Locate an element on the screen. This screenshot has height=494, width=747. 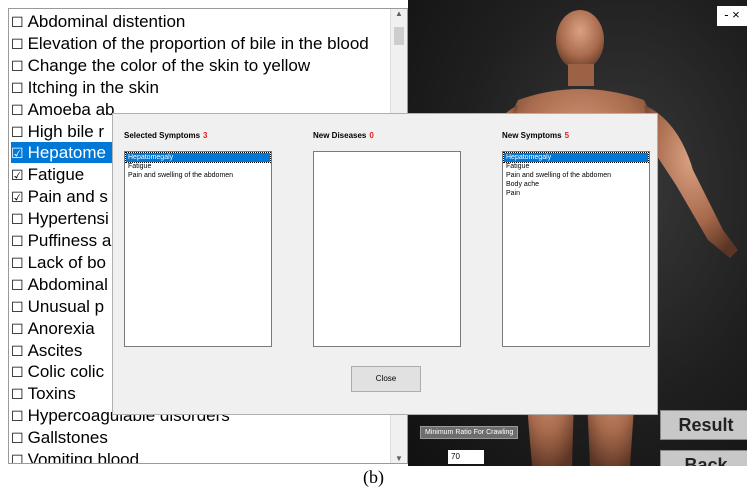
symptom-label: Hepatome is located at coordinates (66, 153).